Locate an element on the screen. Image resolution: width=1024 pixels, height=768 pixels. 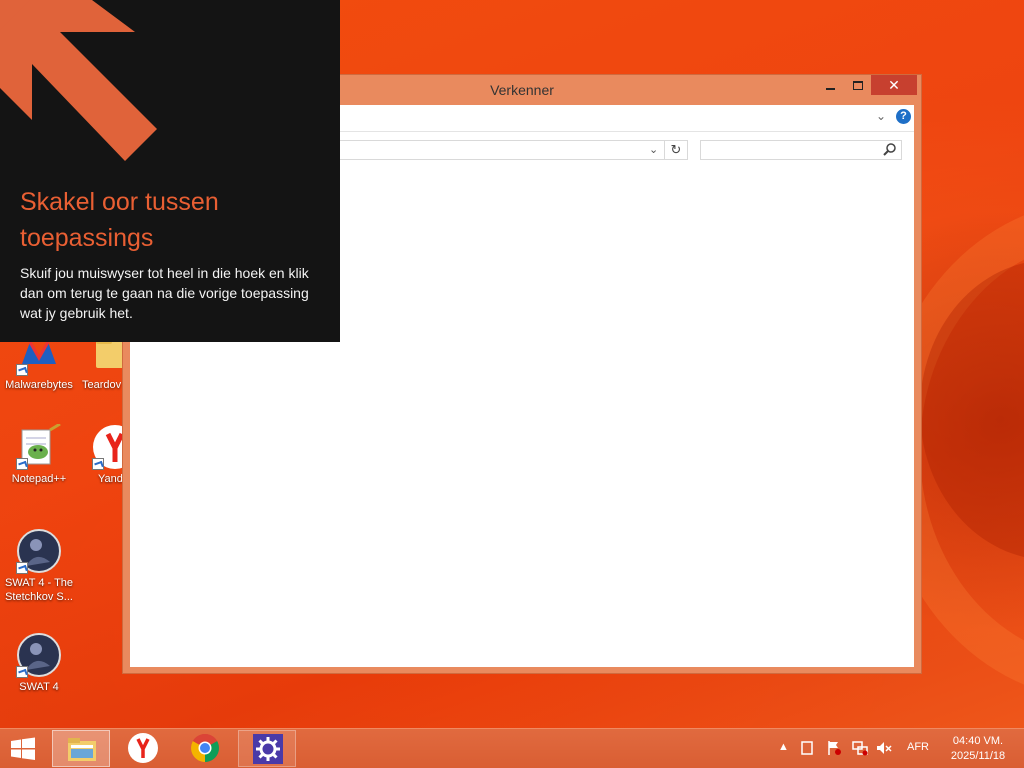
desktop-icon-yandex: Yand is located at coordinates (102, 455).